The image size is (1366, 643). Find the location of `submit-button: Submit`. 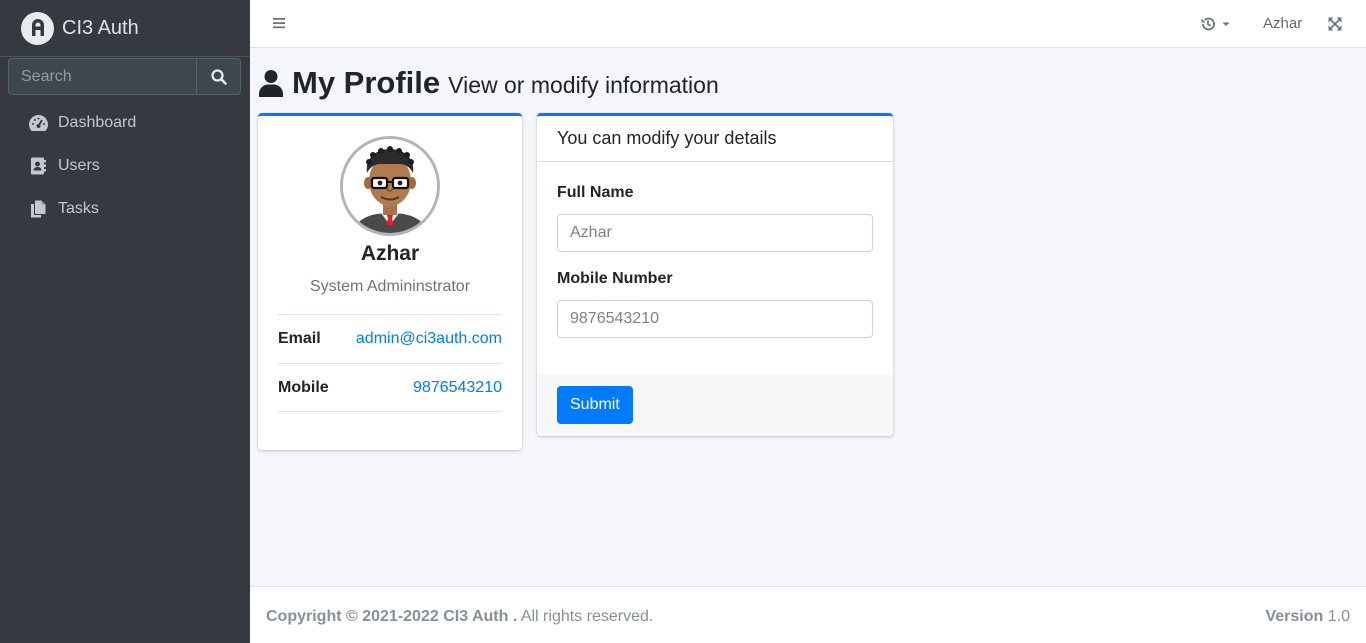

submit-button: Submit is located at coordinates (595, 405).